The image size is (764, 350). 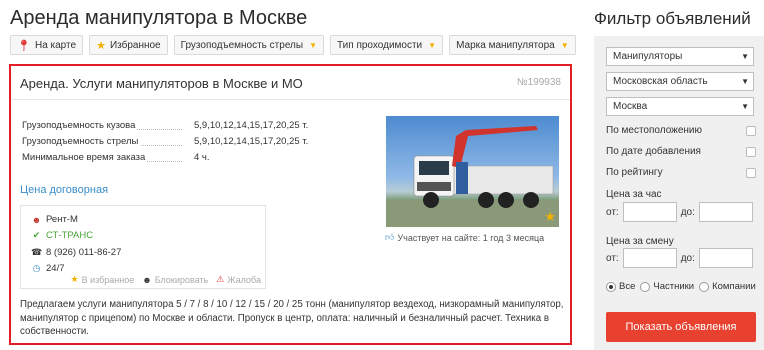 What do you see at coordinates (538, 82) in the screenshot?
I see `listing-id: №199938` at bounding box center [538, 82].